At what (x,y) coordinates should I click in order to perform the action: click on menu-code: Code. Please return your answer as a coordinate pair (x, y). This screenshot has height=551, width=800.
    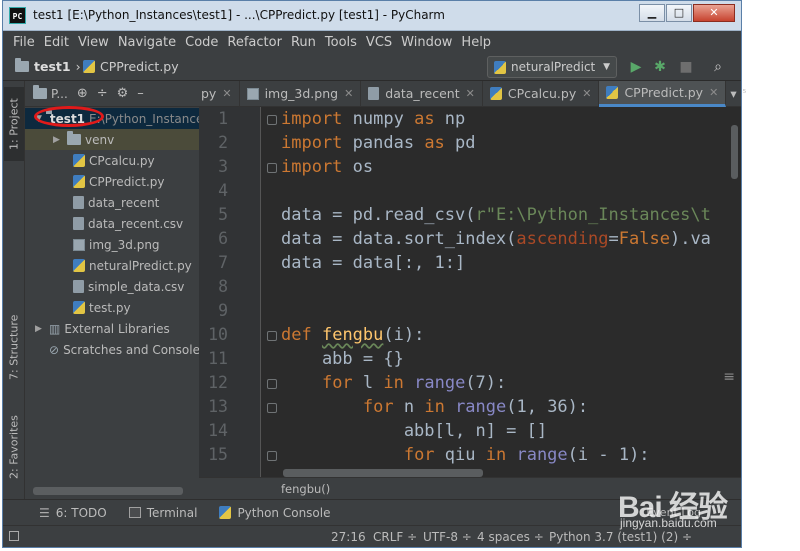
    Looking at the image, I should click on (201, 42).